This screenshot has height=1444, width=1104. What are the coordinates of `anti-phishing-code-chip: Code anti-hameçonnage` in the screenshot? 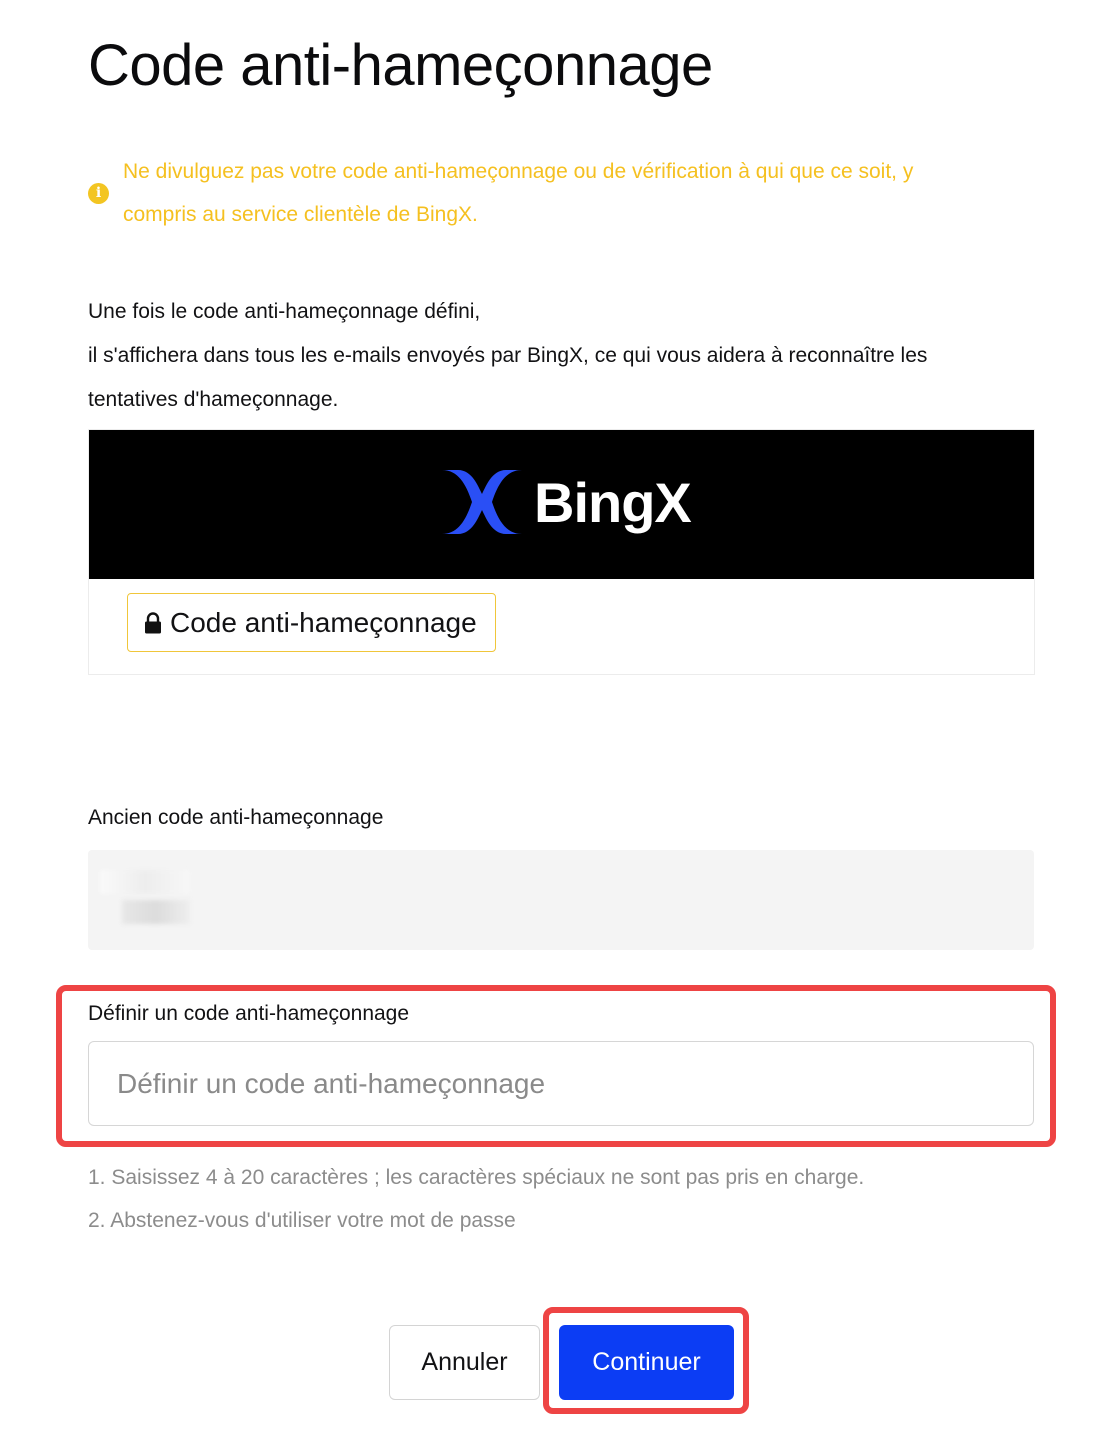 It's located at (311, 622).